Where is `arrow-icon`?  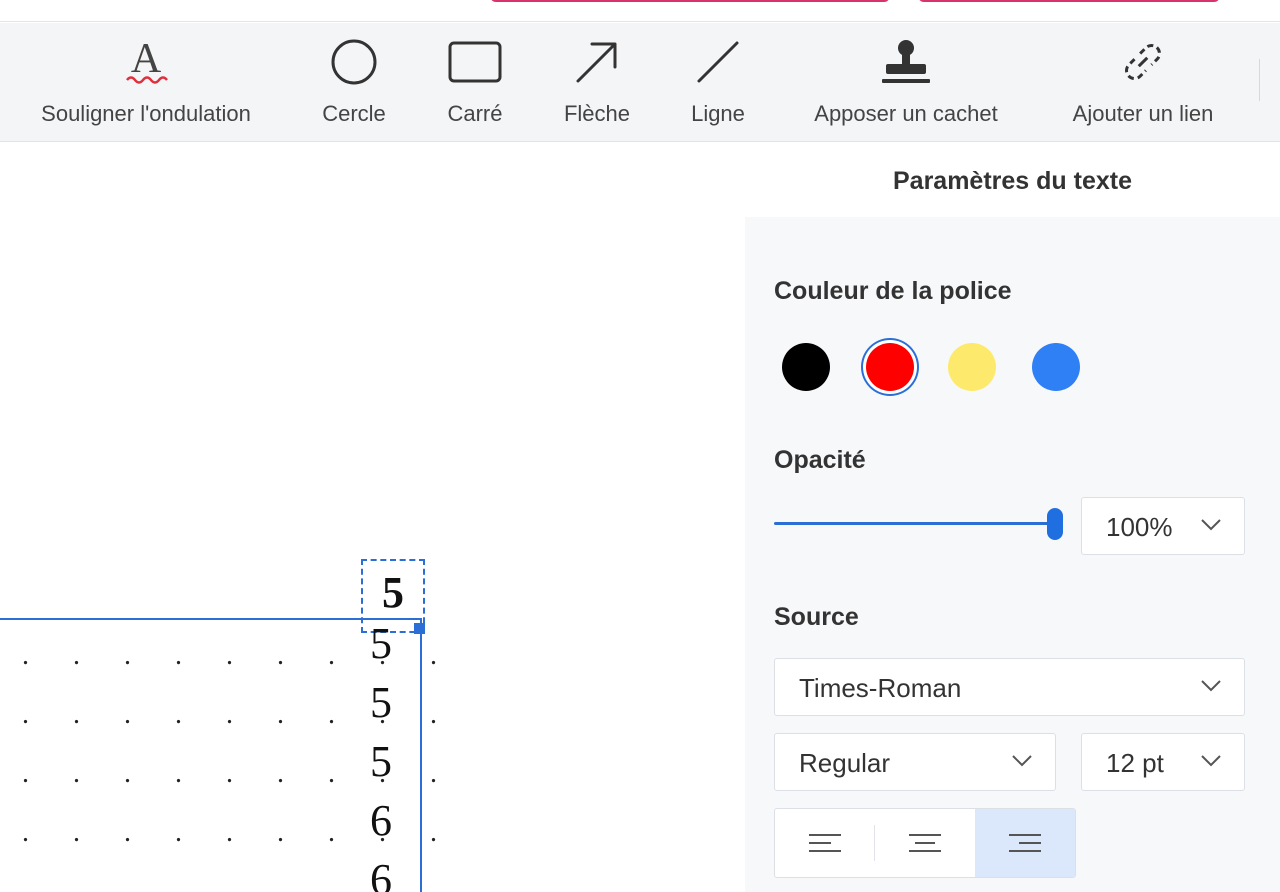 arrow-icon is located at coordinates (597, 62).